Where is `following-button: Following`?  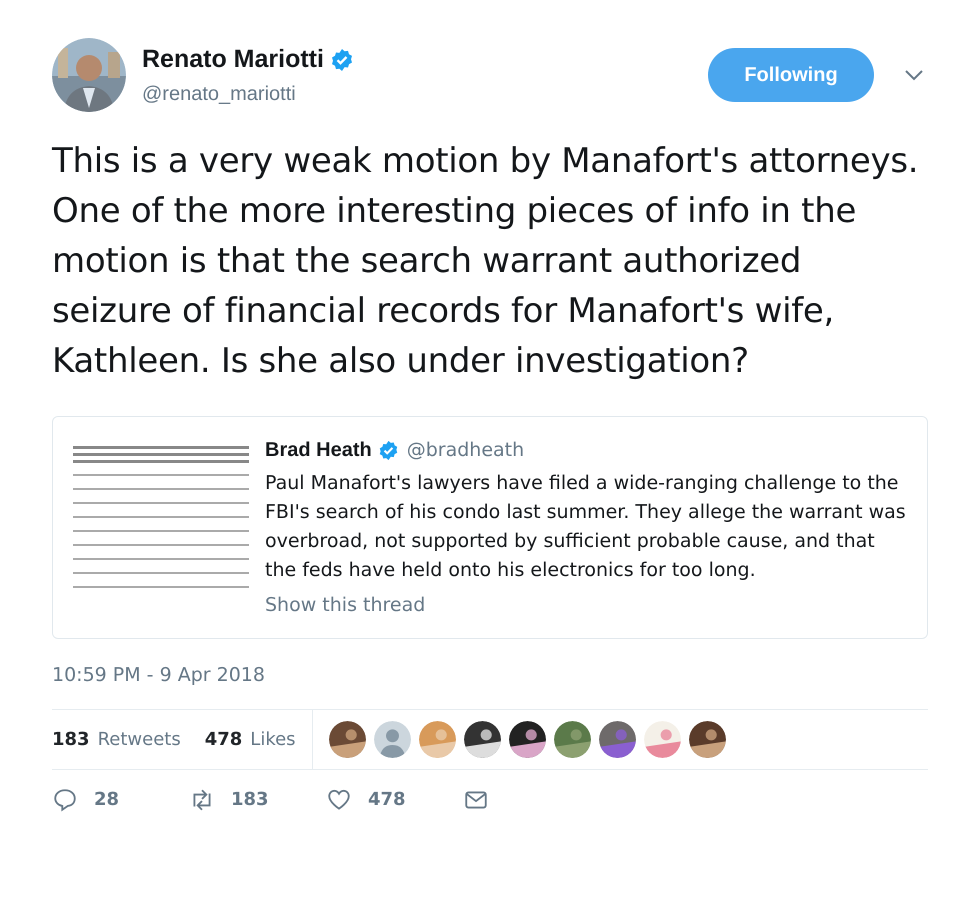 following-button: Following is located at coordinates (791, 75).